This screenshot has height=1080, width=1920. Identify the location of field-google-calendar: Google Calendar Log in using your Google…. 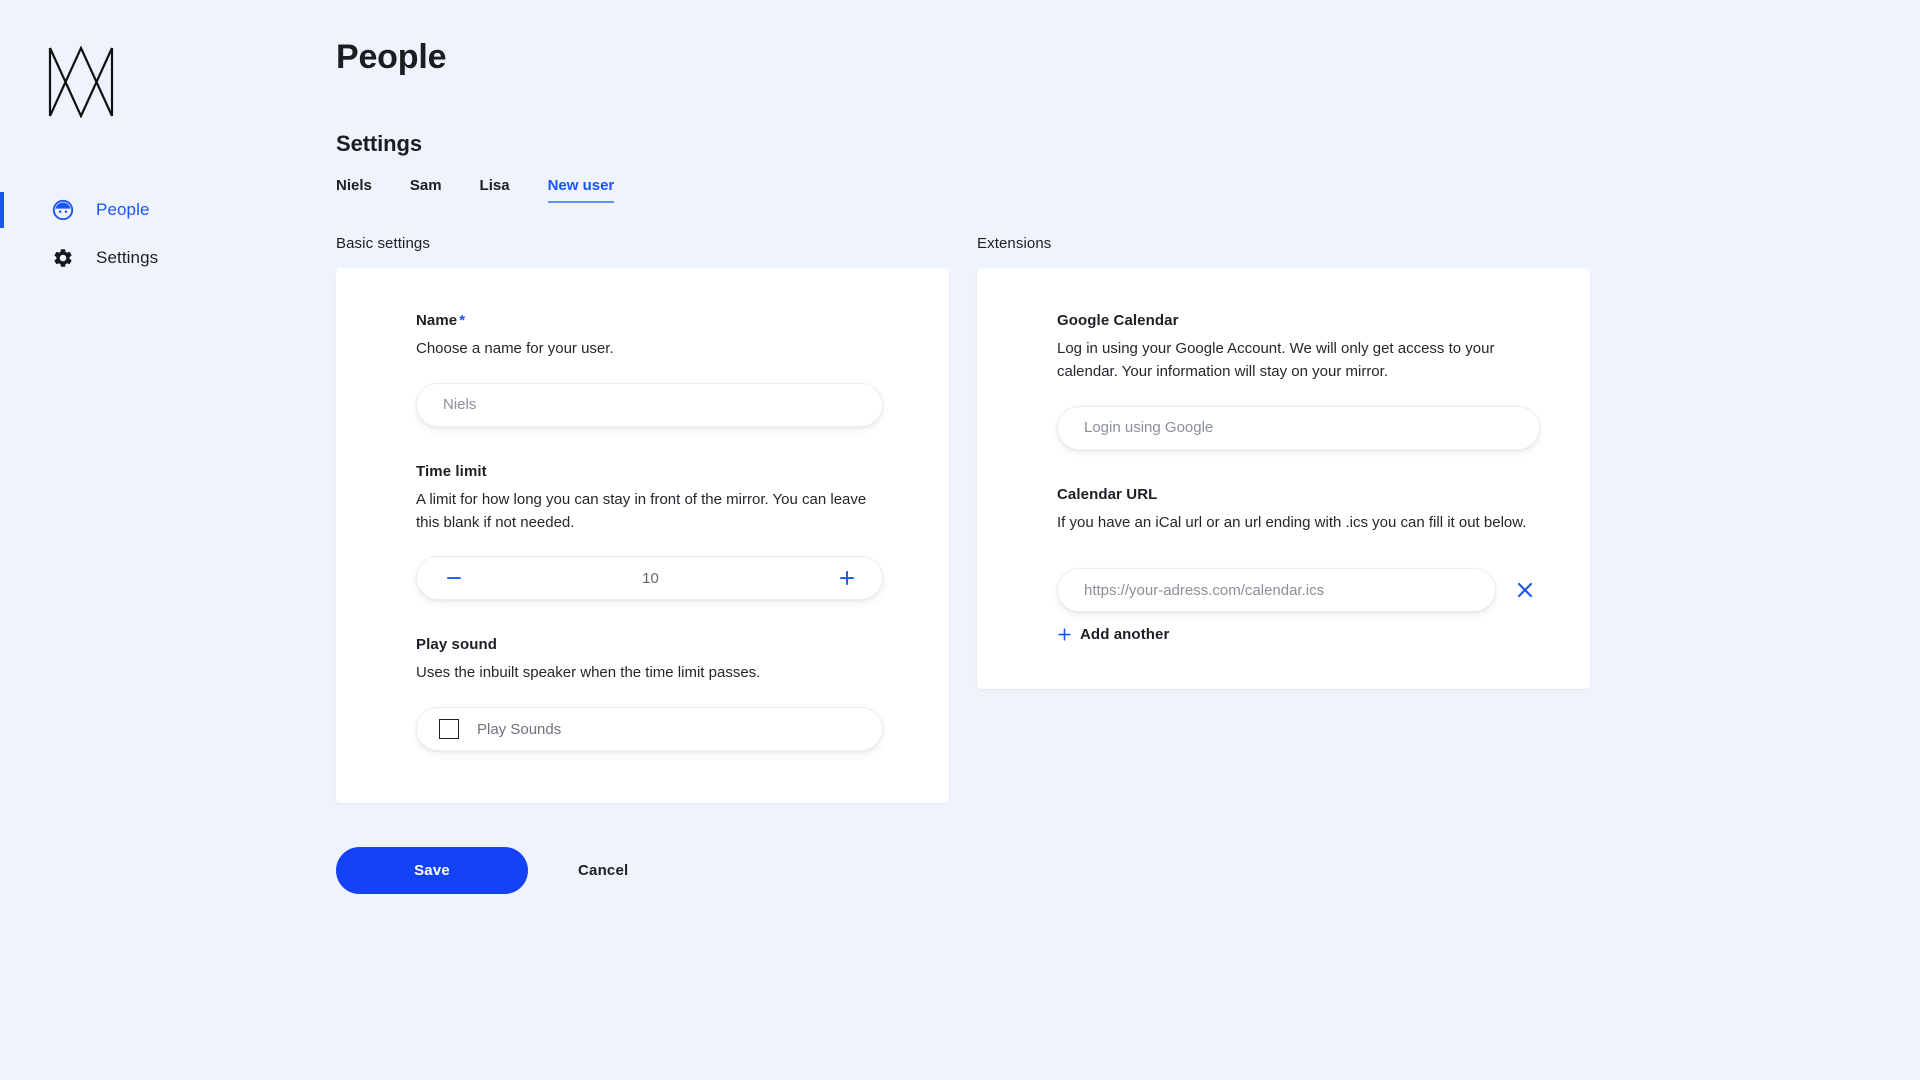
(1298, 381).